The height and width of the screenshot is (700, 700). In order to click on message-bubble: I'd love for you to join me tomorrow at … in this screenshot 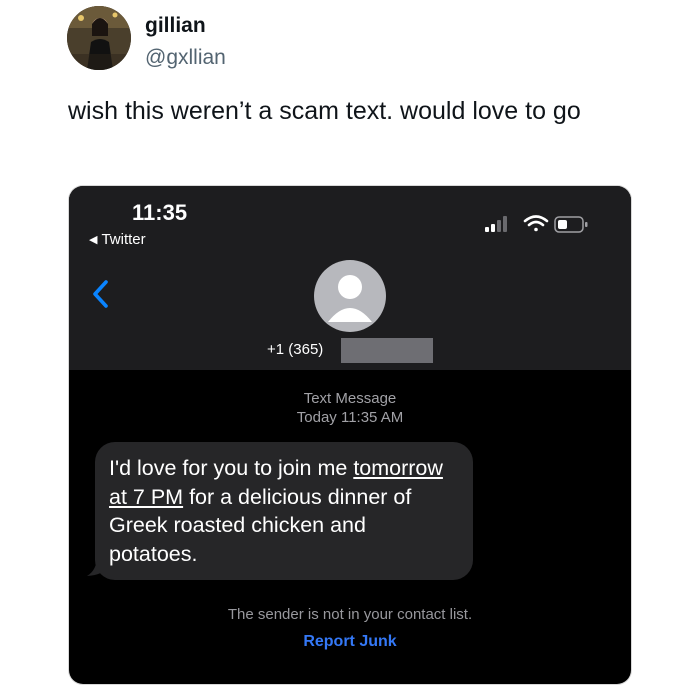, I will do `click(284, 511)`.